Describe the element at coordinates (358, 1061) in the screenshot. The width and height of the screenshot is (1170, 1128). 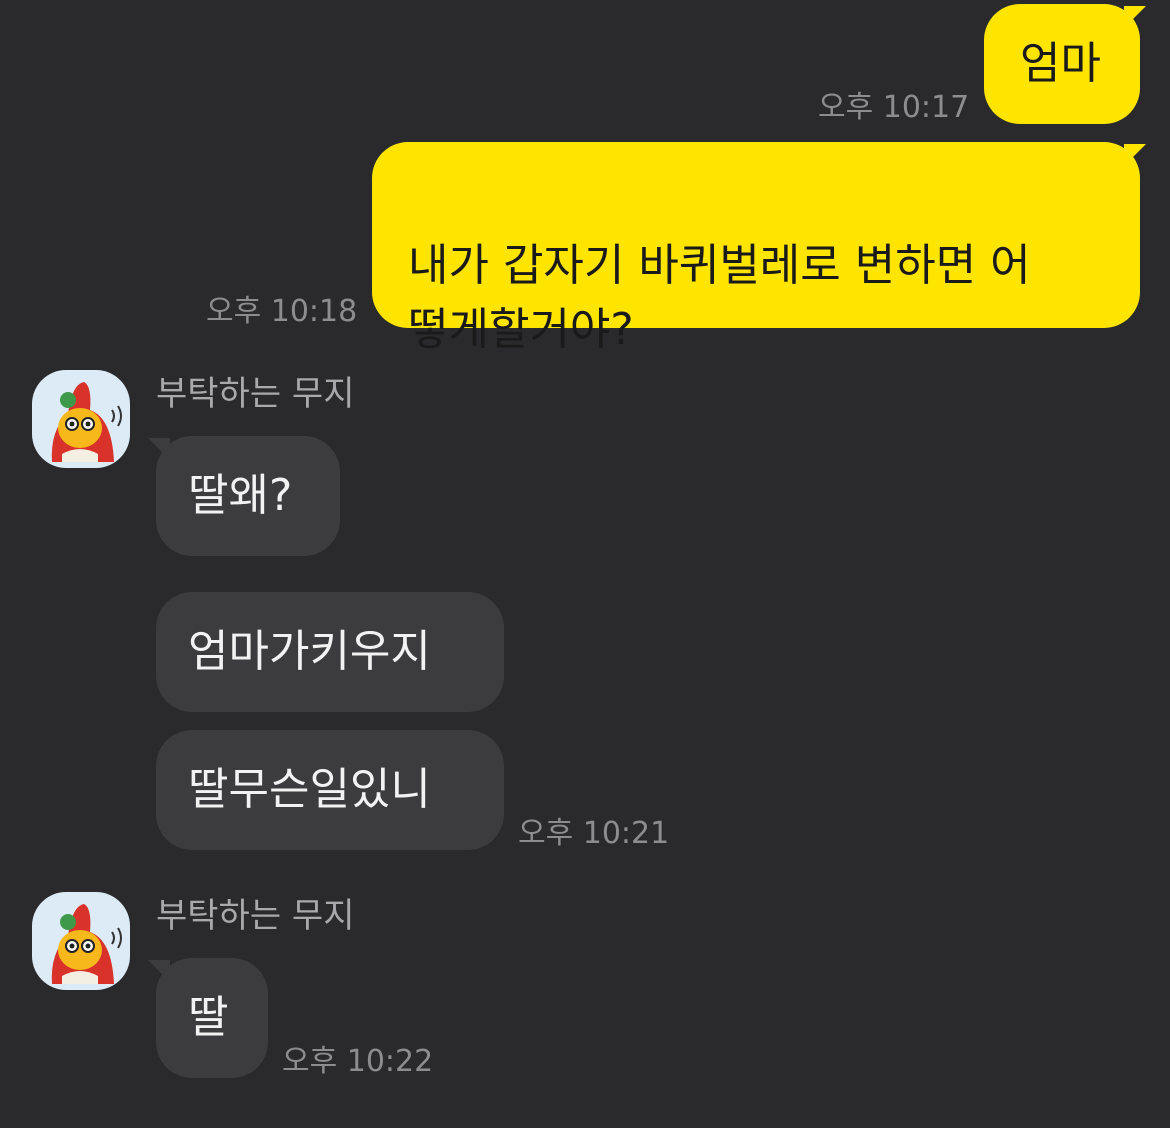
I see `message-time: 오후 10:22` at that location.